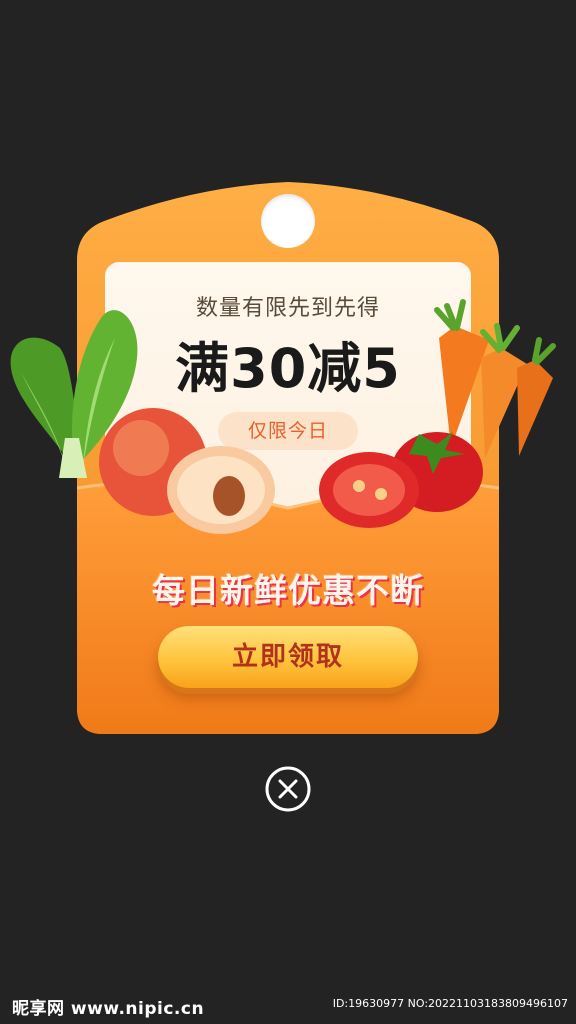  Describe the element at coordinates (450, 1003) in the screenshot. I see `watermark-id: ID:19630977 NO:20221103183809496107` at that location.